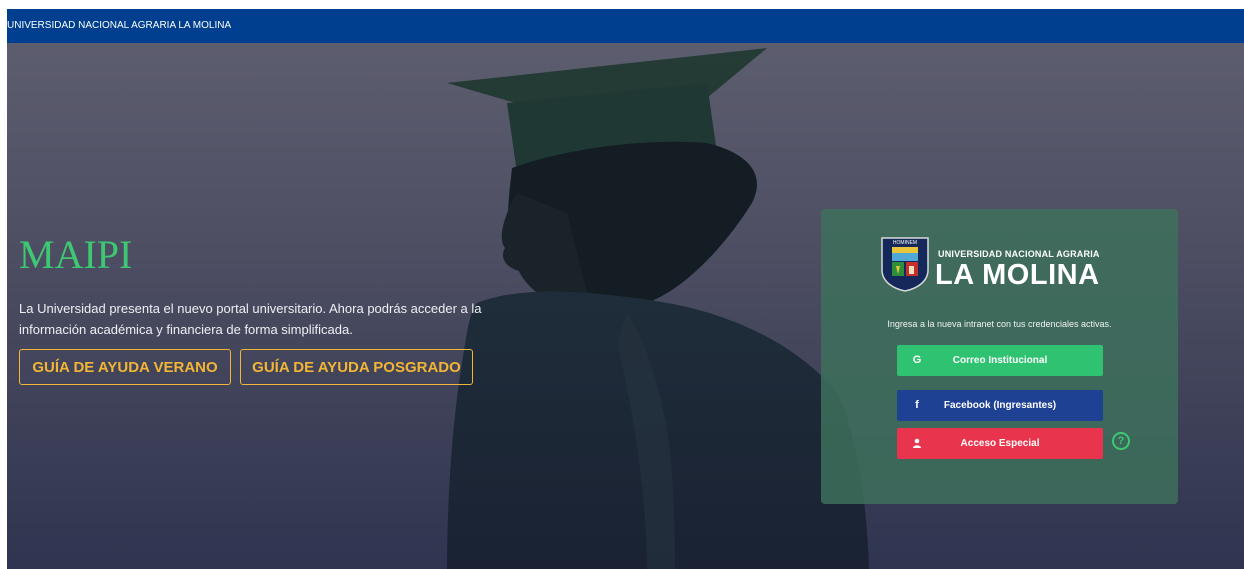 Image resolution: width=1244 pixels, height=569 pixels. I want to click on institutional-email-label: Correo Institucional, so click(1000, 360).